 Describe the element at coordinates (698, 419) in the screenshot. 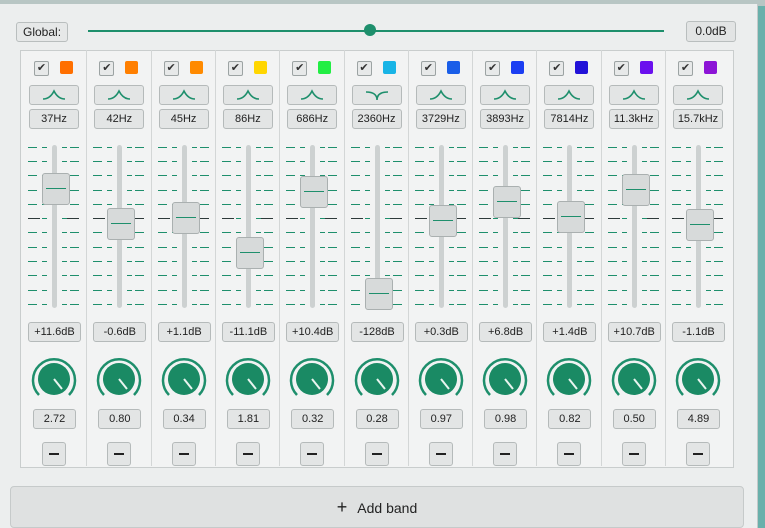

I see `band-q-field: 4.89` at that location.